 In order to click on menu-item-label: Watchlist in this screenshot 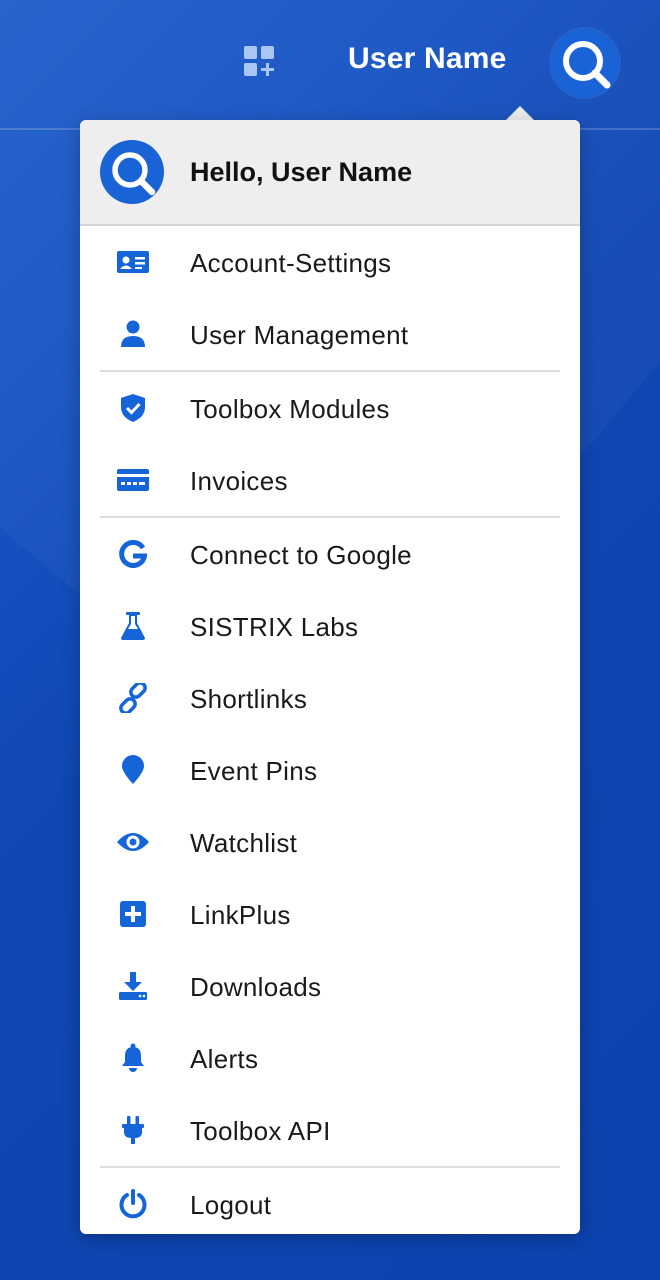, I will do `click(244, 843)`.